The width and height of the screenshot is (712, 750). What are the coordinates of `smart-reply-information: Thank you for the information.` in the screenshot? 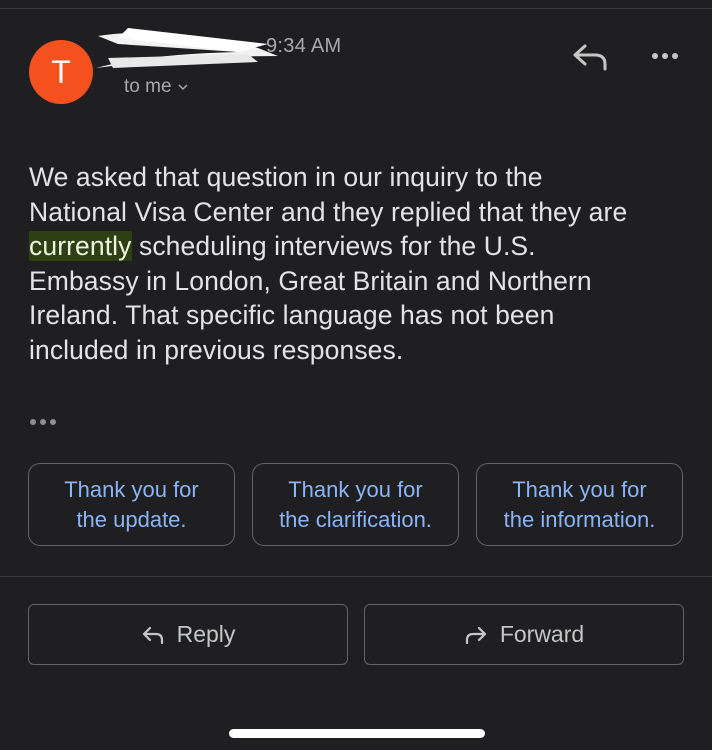 It's located at (579, 504).